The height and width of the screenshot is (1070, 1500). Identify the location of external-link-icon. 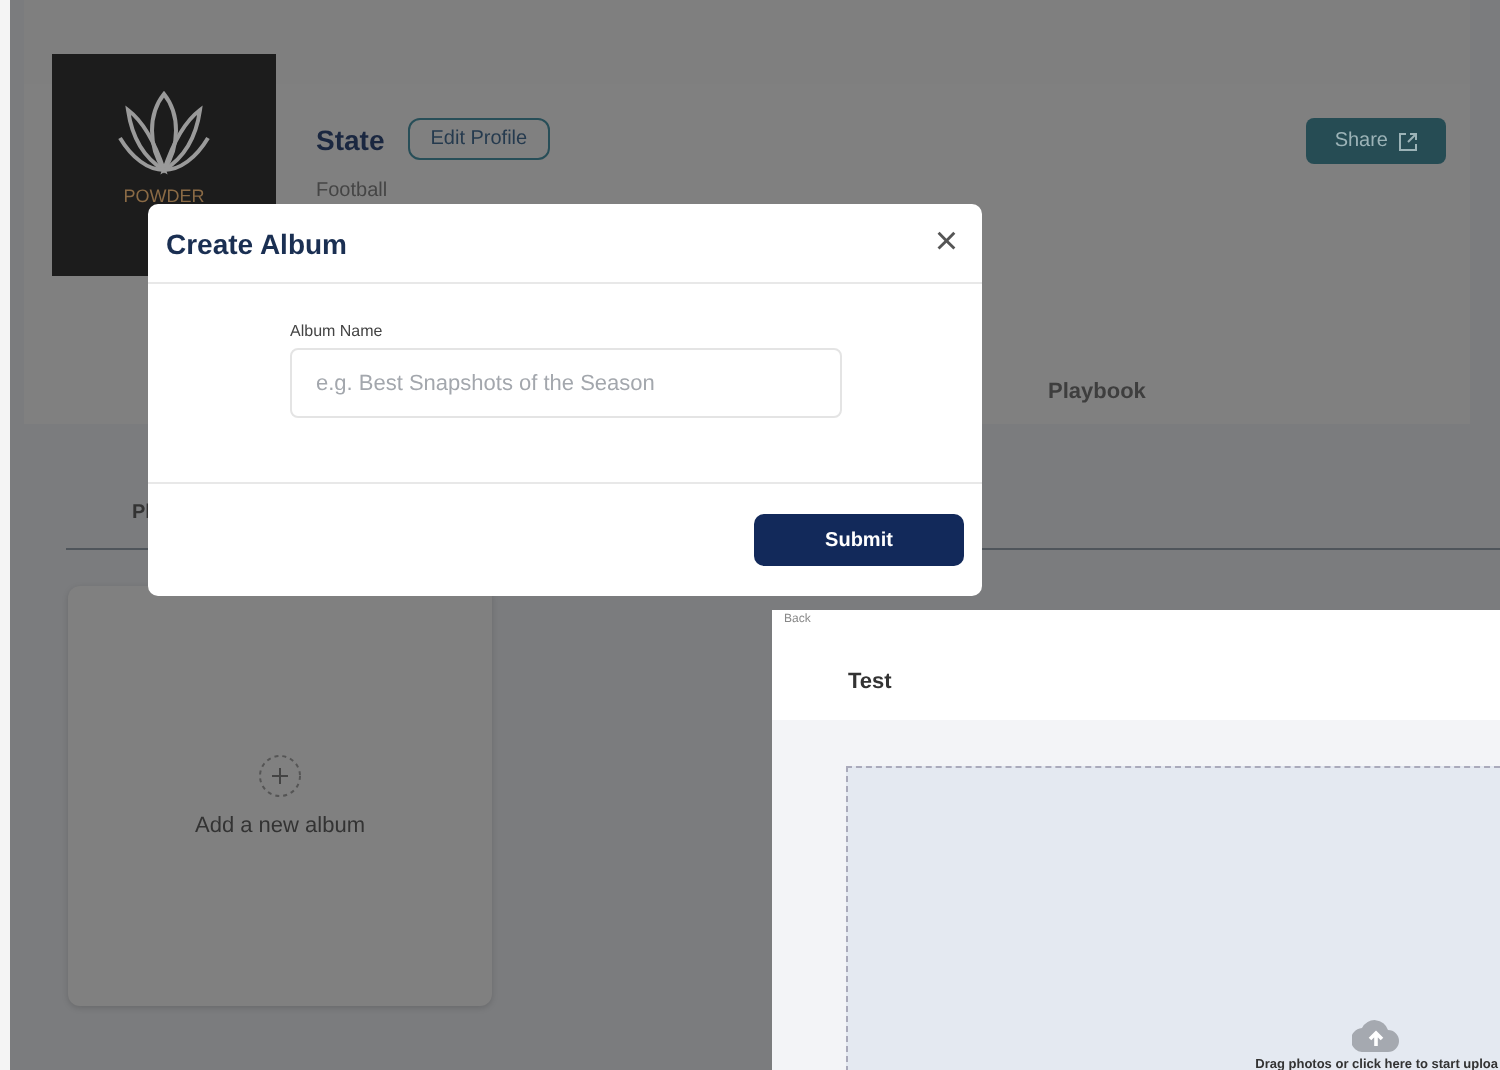
(1408, 141).